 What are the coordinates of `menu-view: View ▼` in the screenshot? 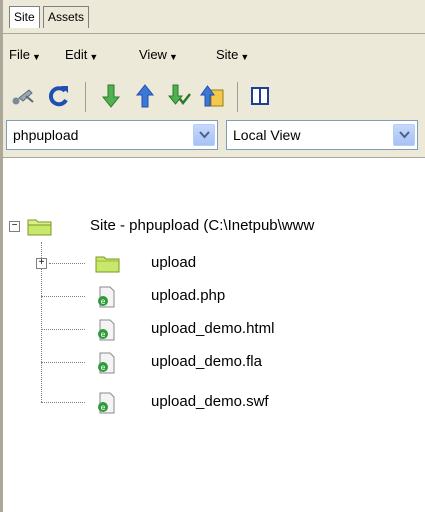 It's located at (158, 54).